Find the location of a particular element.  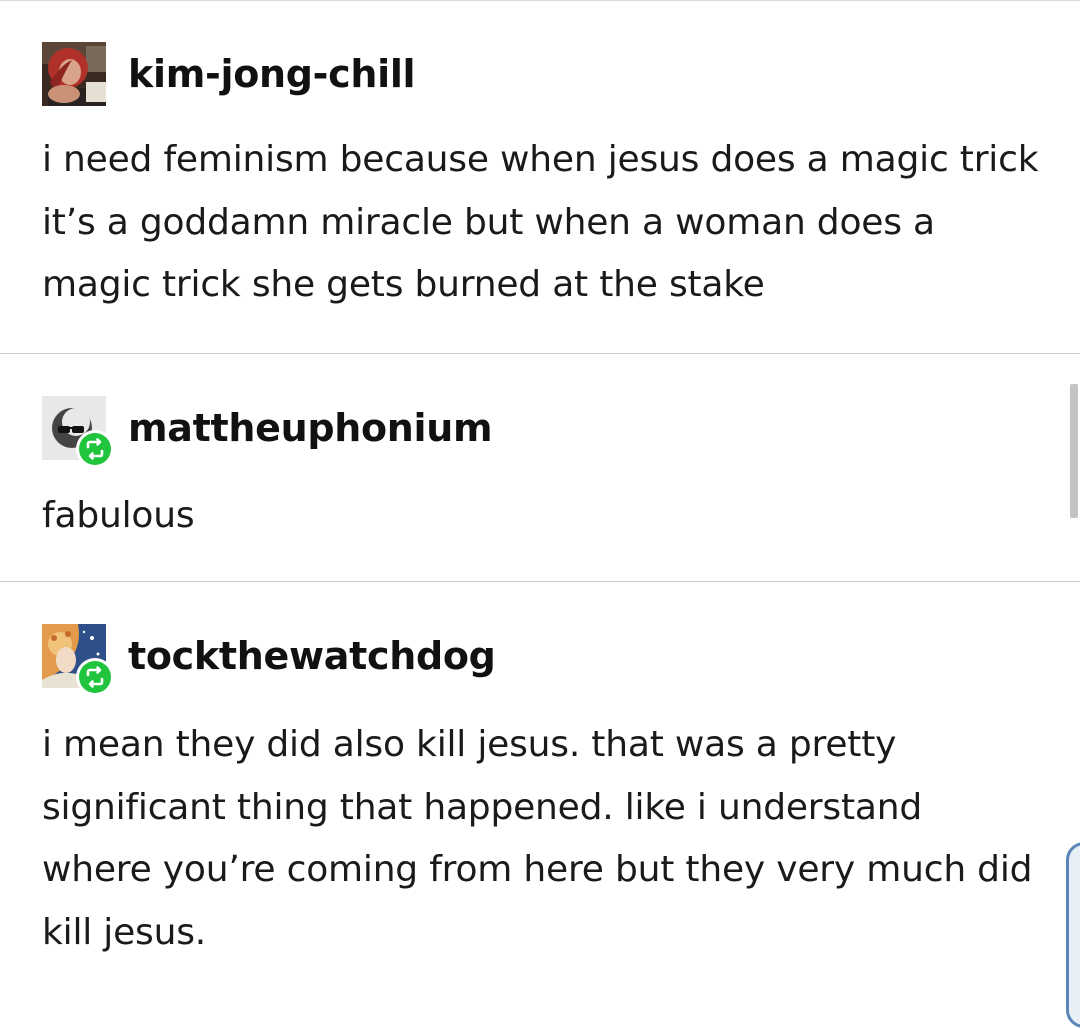

user-photo-avatar-icon is located at coordinates (74, 74).